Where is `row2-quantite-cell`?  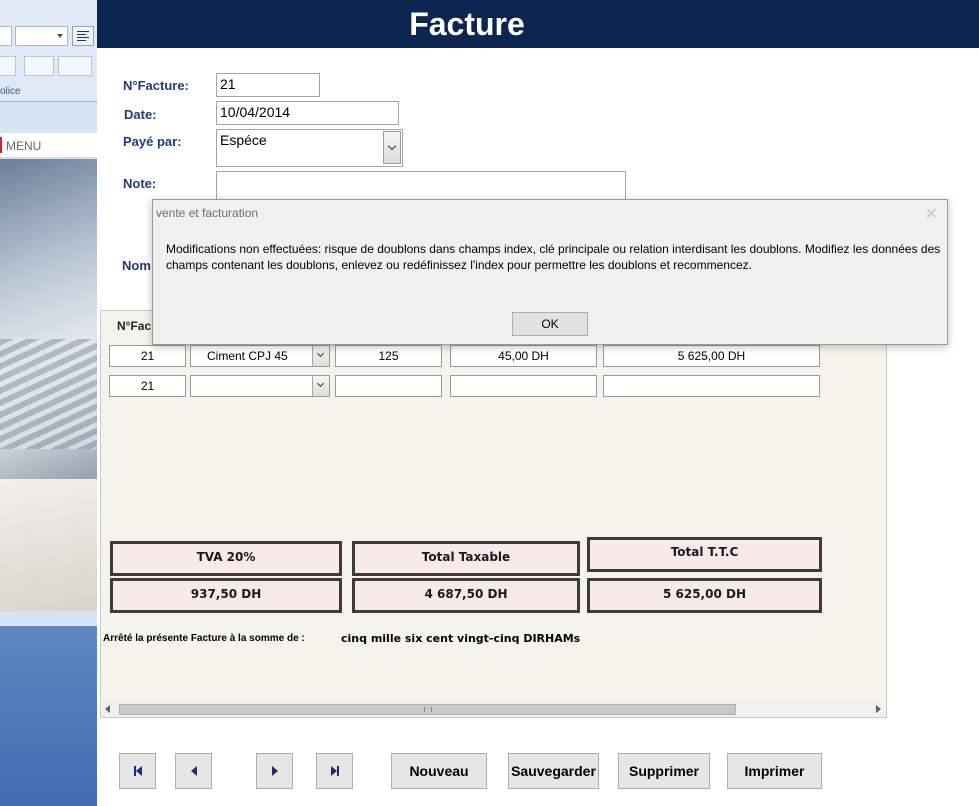 row2-quantite-cell is located at coordinates (388, 386).